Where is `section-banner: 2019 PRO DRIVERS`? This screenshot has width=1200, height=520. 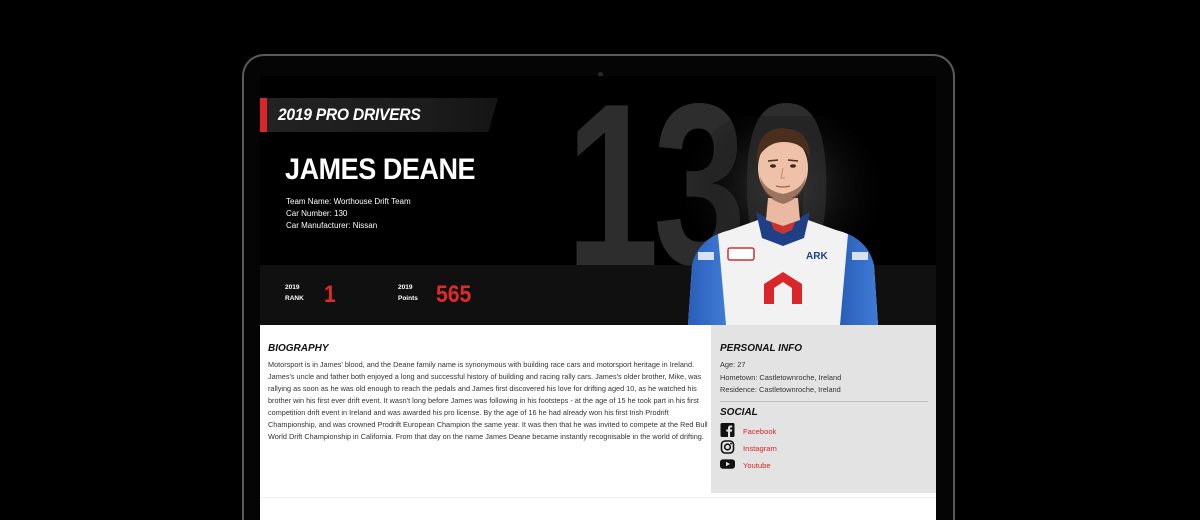 section-banner: 2019 PRO DRIVERS is located at coordinates (379, 115).